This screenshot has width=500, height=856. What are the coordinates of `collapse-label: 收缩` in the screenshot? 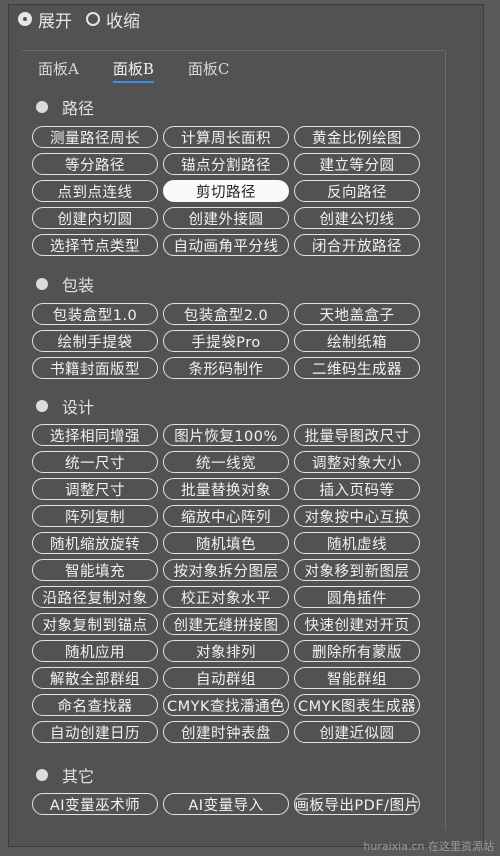 It's located at (123, 21).